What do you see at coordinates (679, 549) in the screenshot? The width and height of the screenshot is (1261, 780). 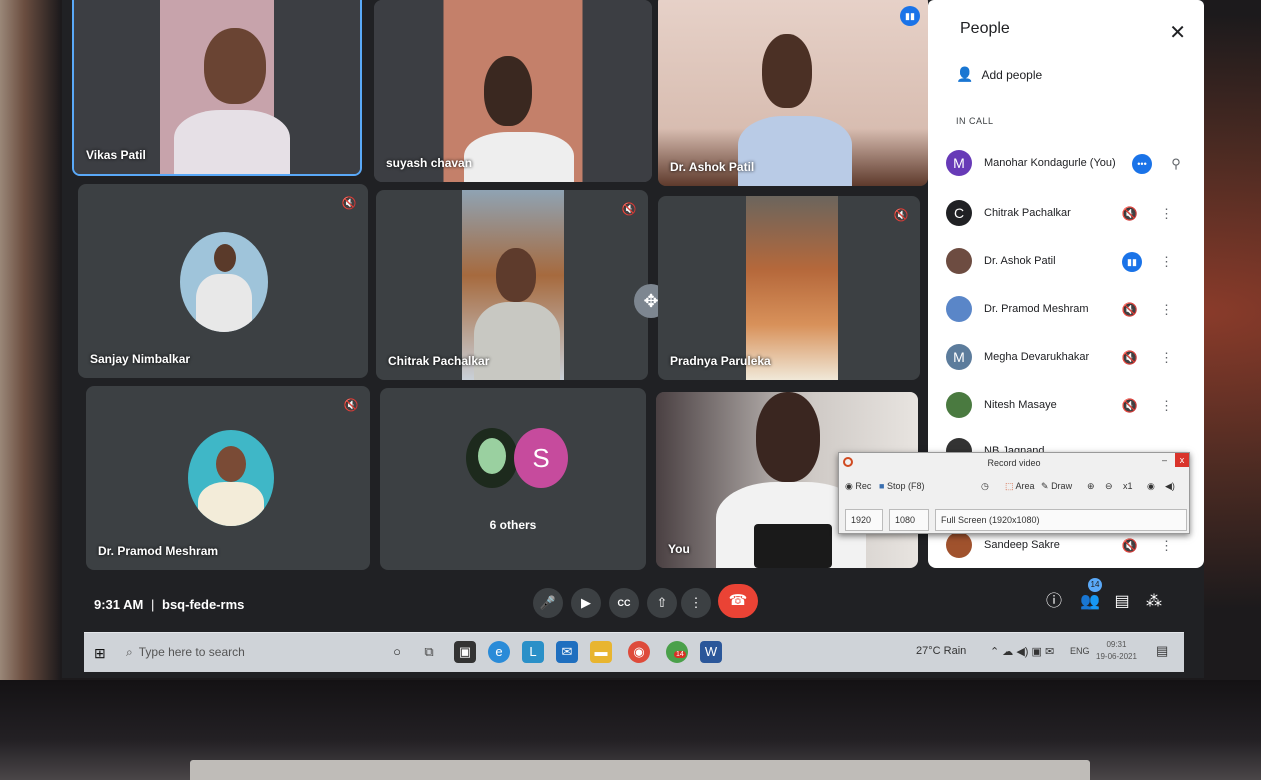 I see `participant-name: You` at bounding box center [679, 549].